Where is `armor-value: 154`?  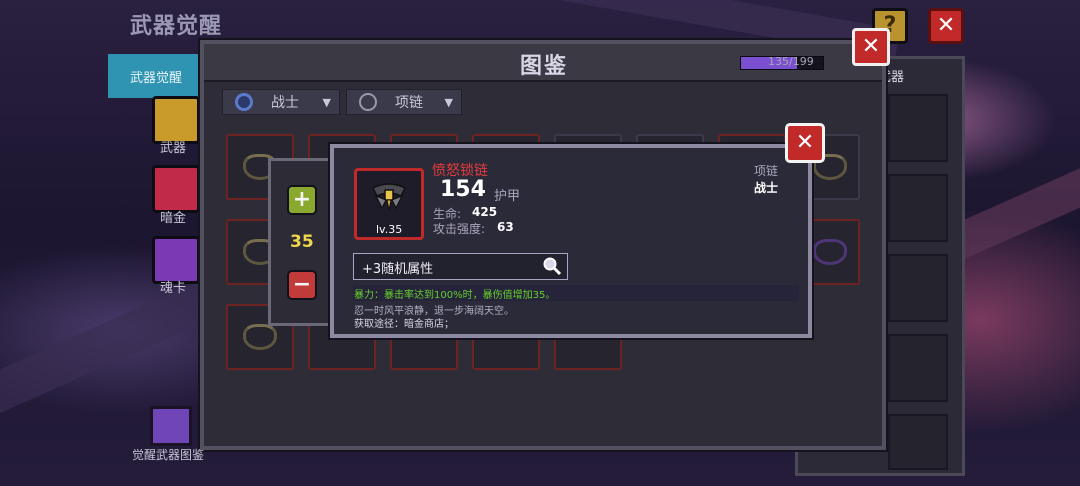
armor-value: 154 is located at coordinates (463, 189).